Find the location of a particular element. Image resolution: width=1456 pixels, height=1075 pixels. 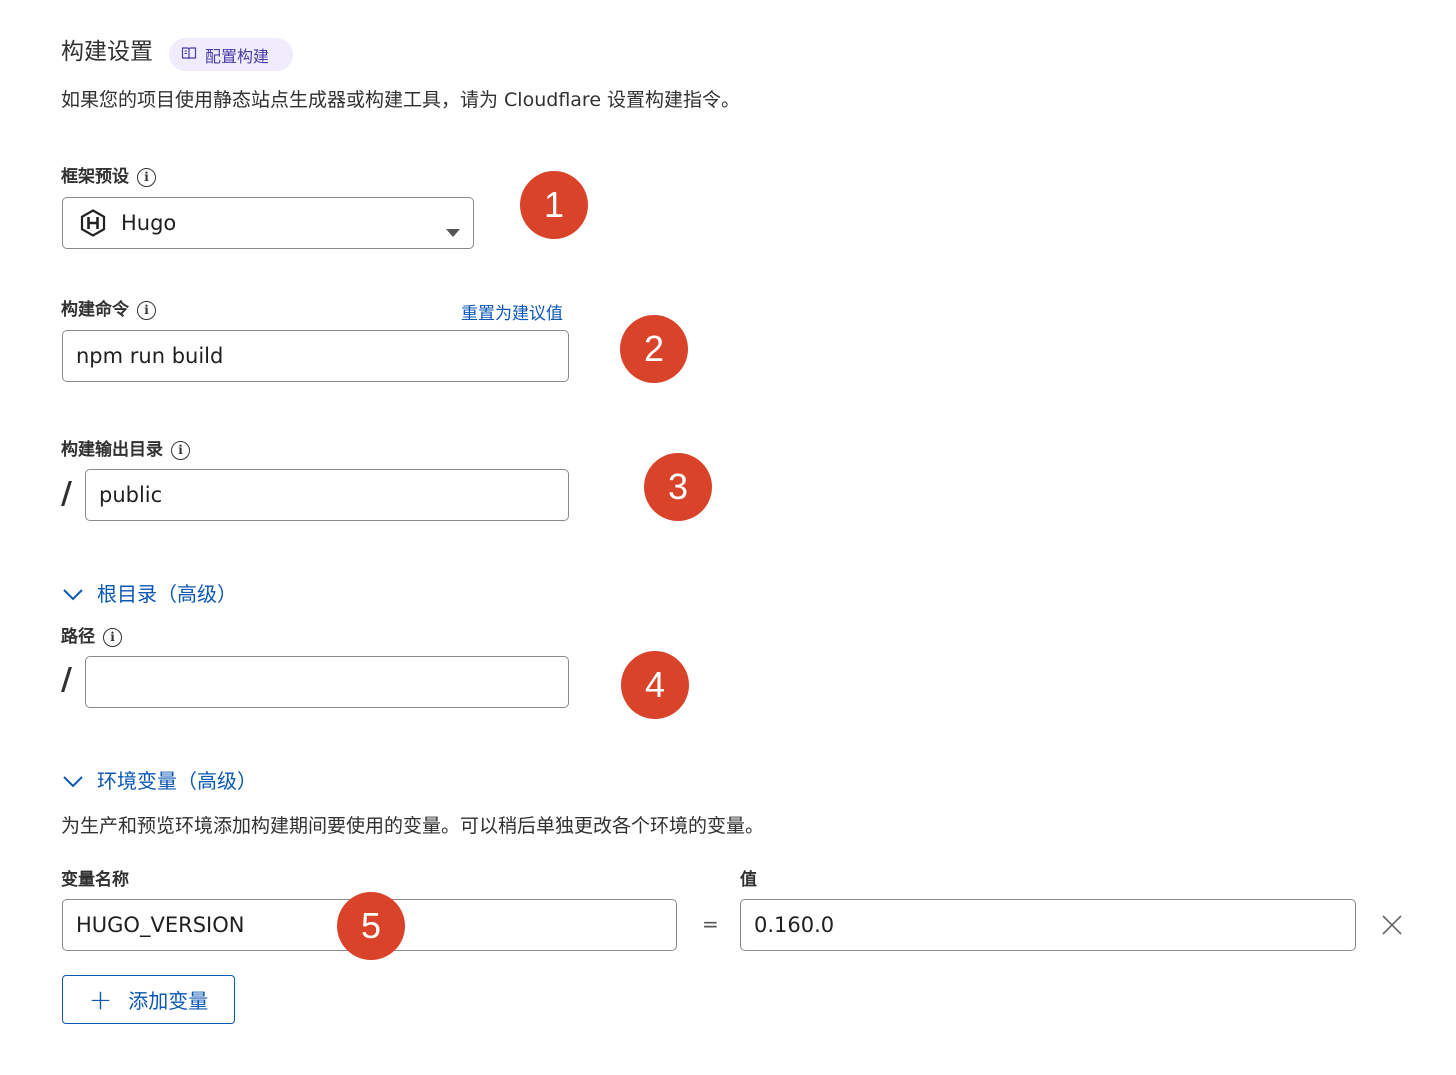

add-variable-label: 添加变量 is located at coordinates (168, 1001).